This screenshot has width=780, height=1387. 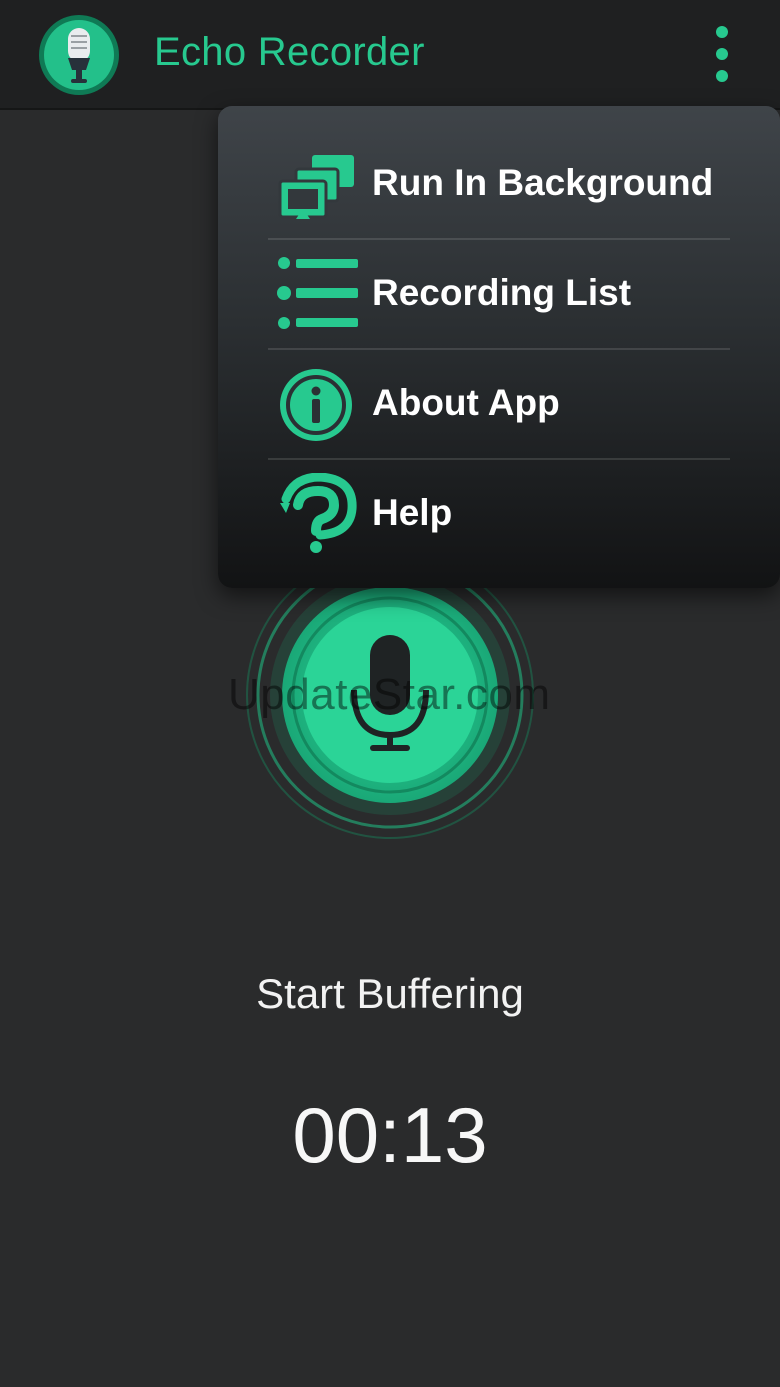 What do you see at coordinates (316, 187) in the screenshot?
I see `monitors-icon` at bounding box center [316, 187].